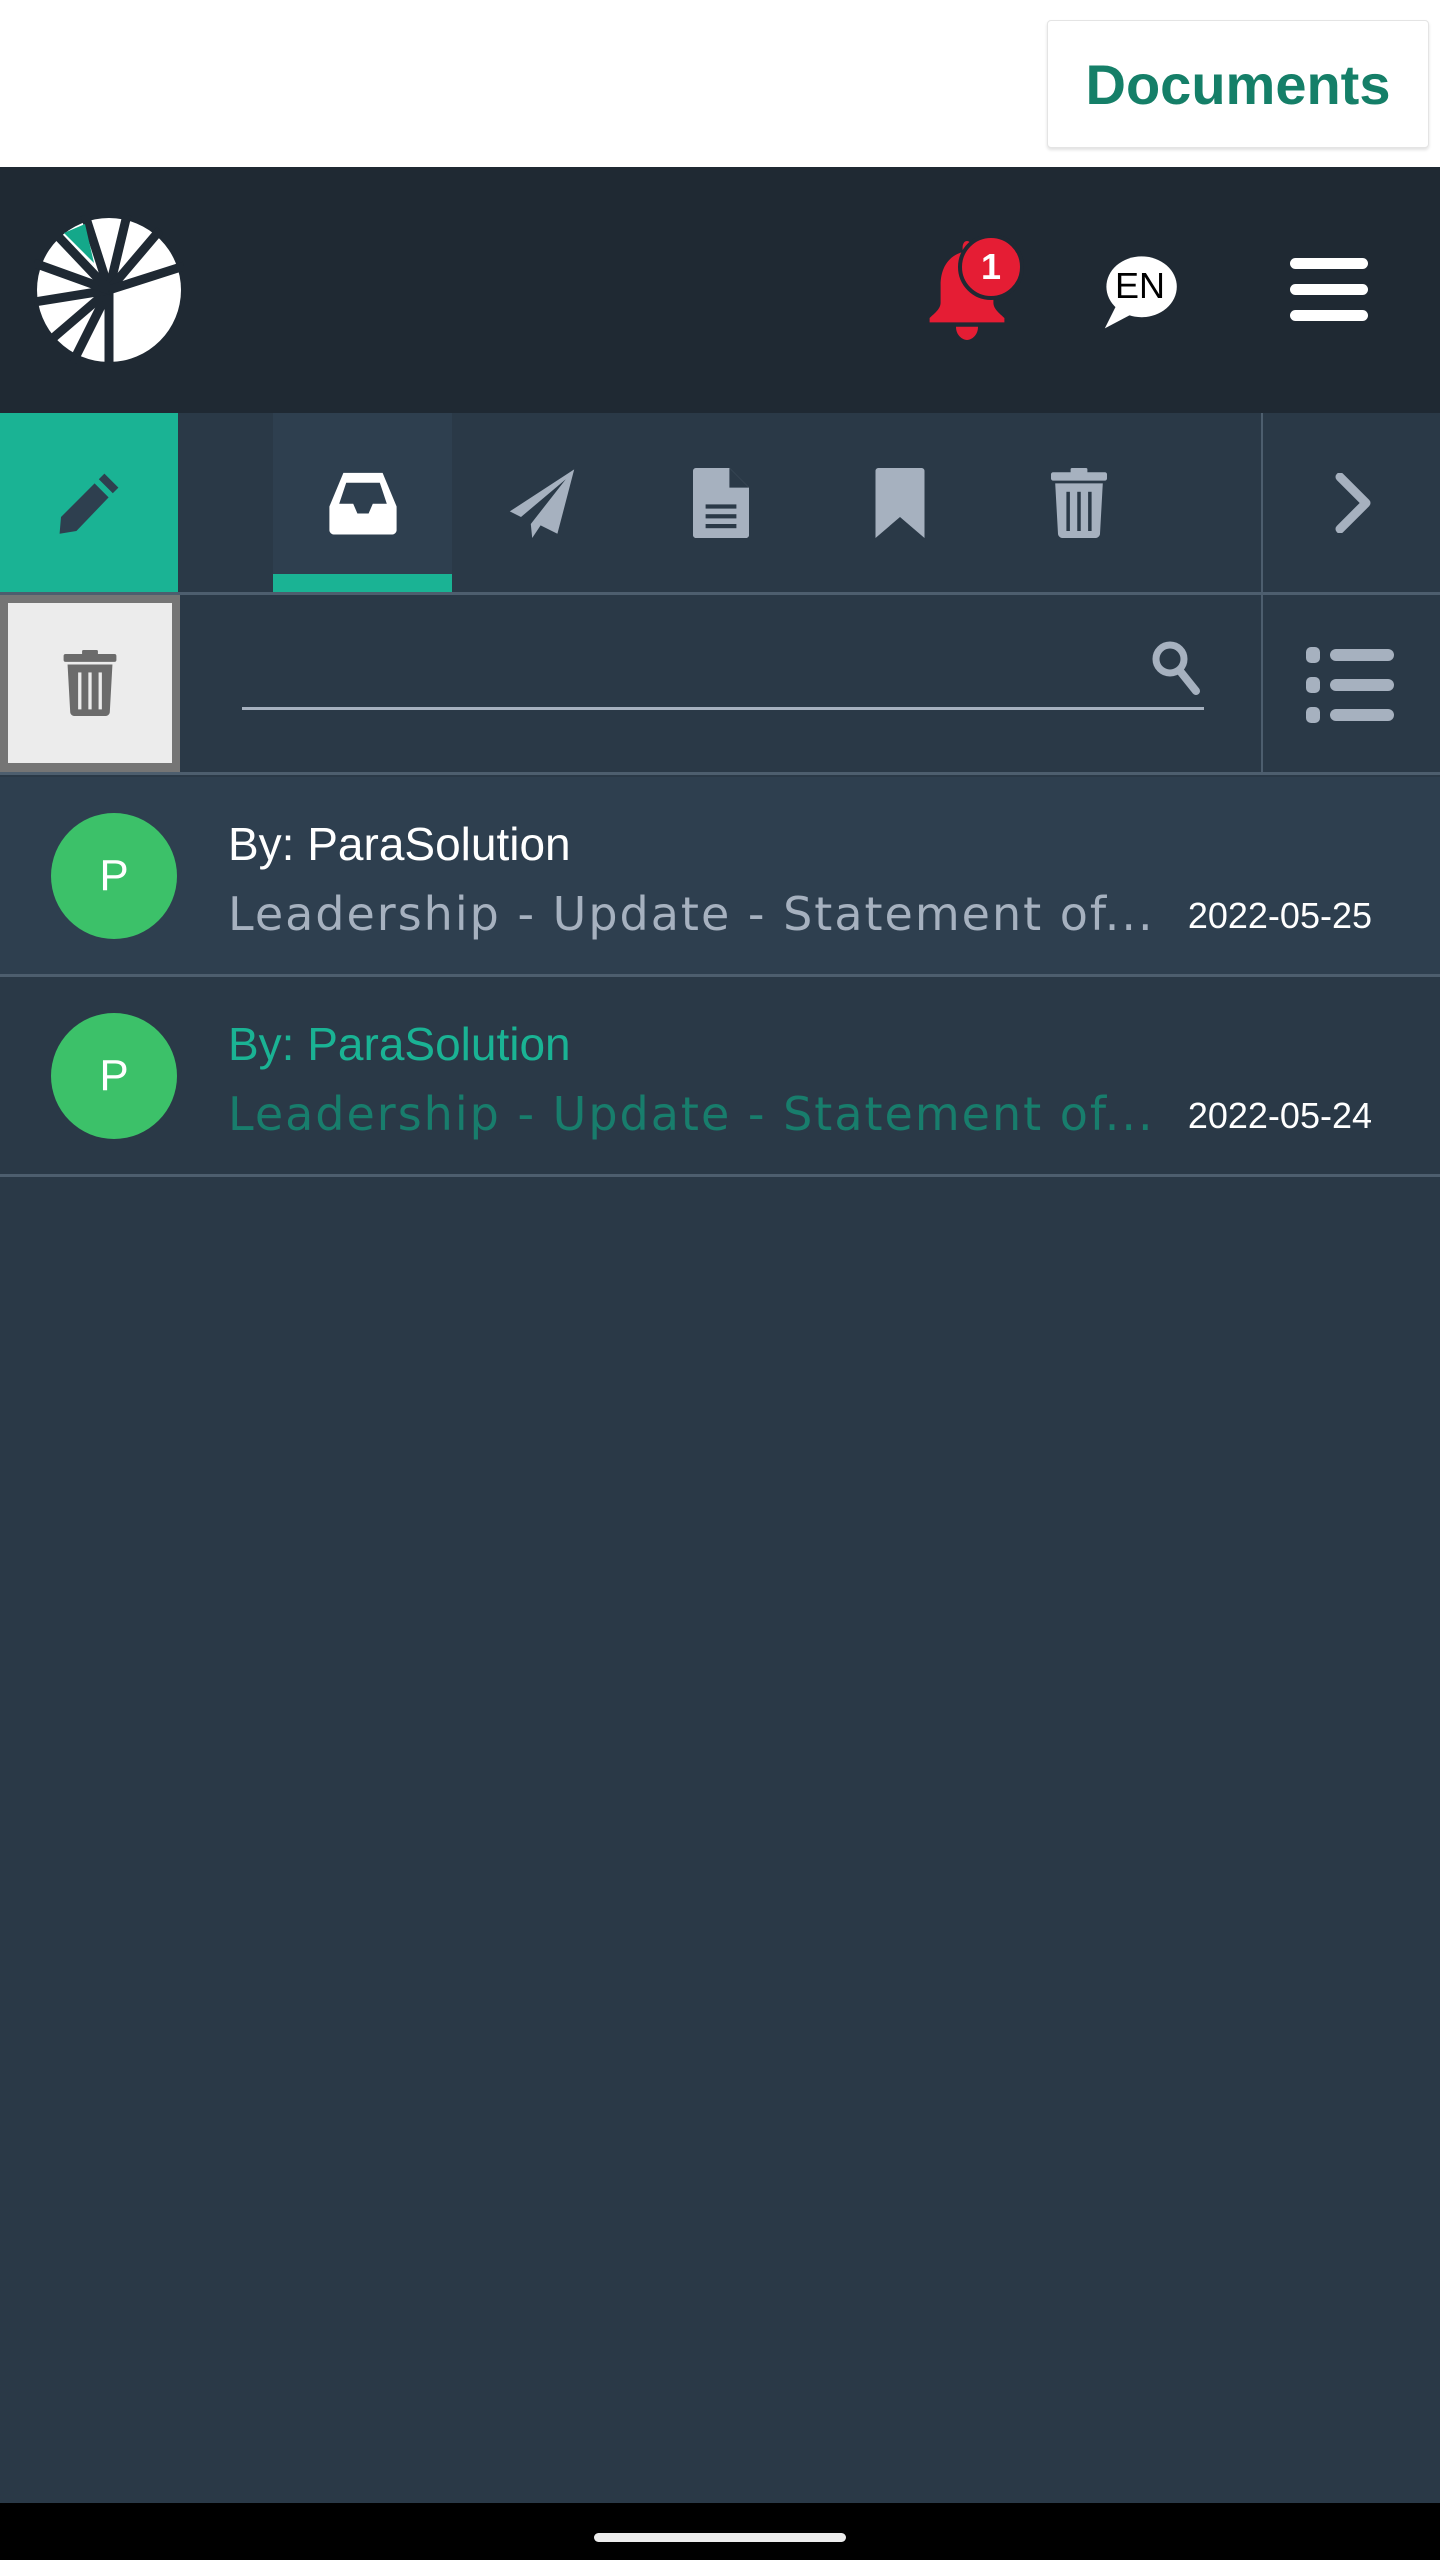  What do you see at coordinates (1176, 667) in the screenshot?
I see `search-icon` at bounding box center [1176, 667].